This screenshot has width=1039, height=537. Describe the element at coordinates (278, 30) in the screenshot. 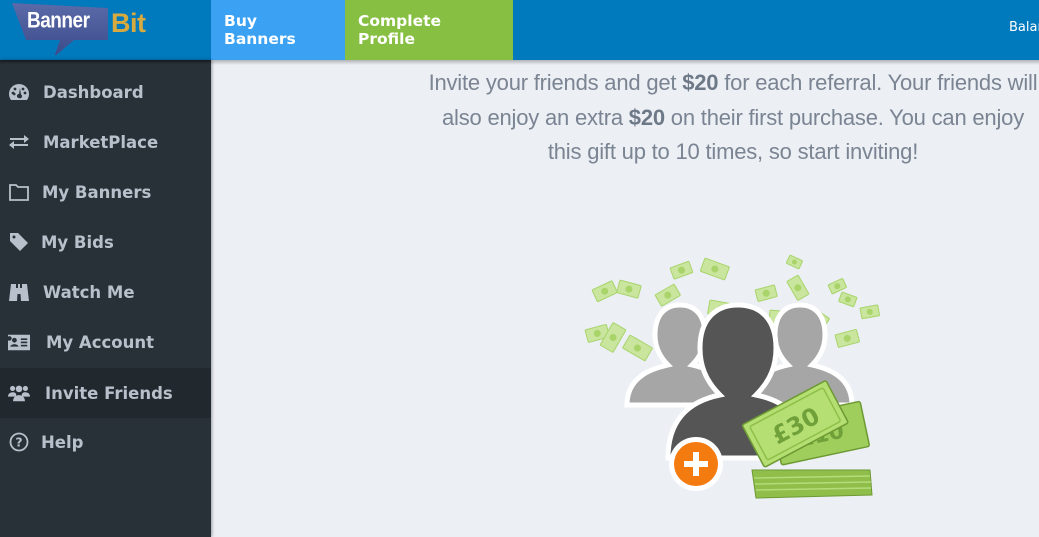

I see `buy-banners-button: Buy Banners` at that location.